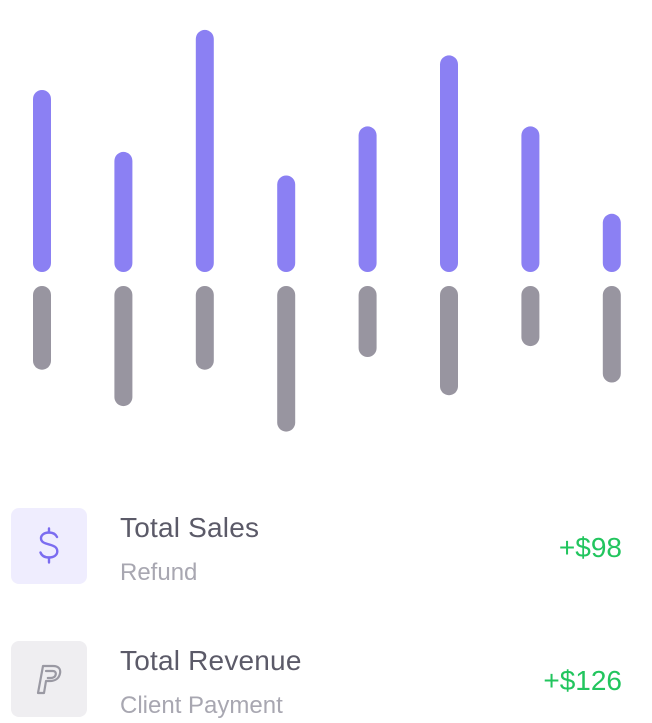 The width and height of the screenshot is (652, 723). I want to click on transaction-subtitle: Refund, so click(159, 572).